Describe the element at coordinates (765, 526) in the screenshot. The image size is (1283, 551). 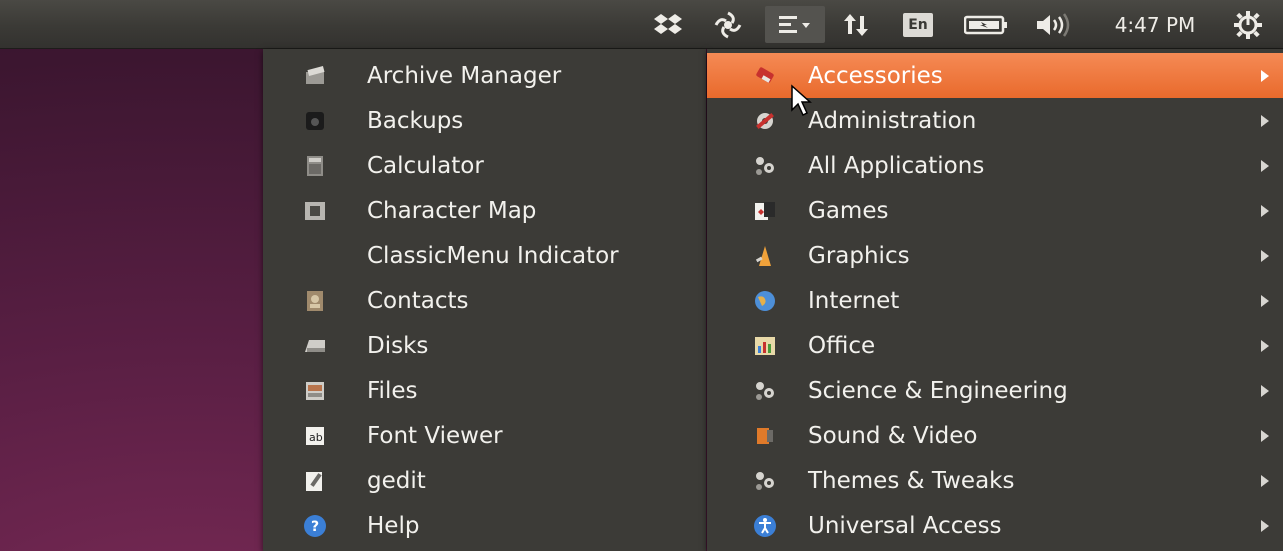
I see `universal-access-icon` at that location.